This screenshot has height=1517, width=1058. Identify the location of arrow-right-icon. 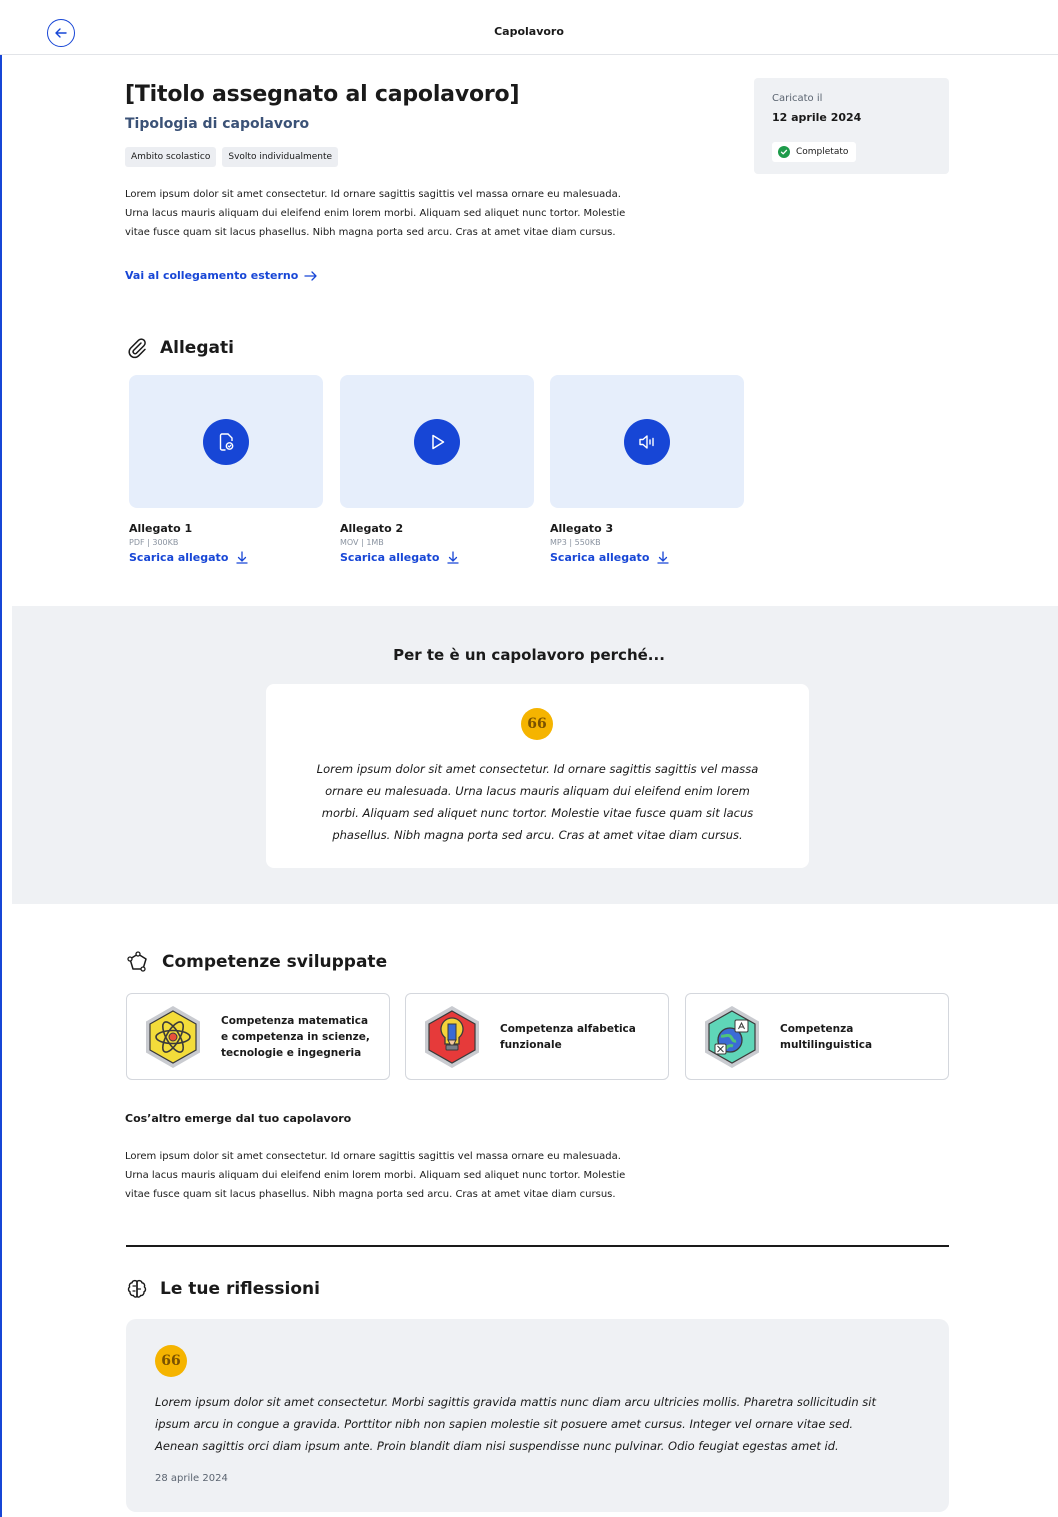
(310, 275).